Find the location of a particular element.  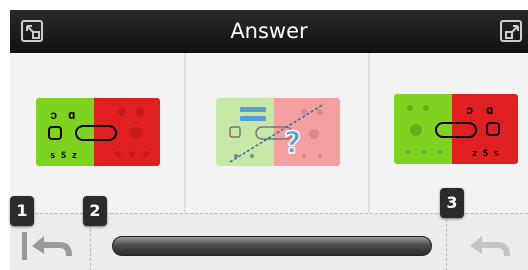

undo-button is located at coordinates (48, 246).